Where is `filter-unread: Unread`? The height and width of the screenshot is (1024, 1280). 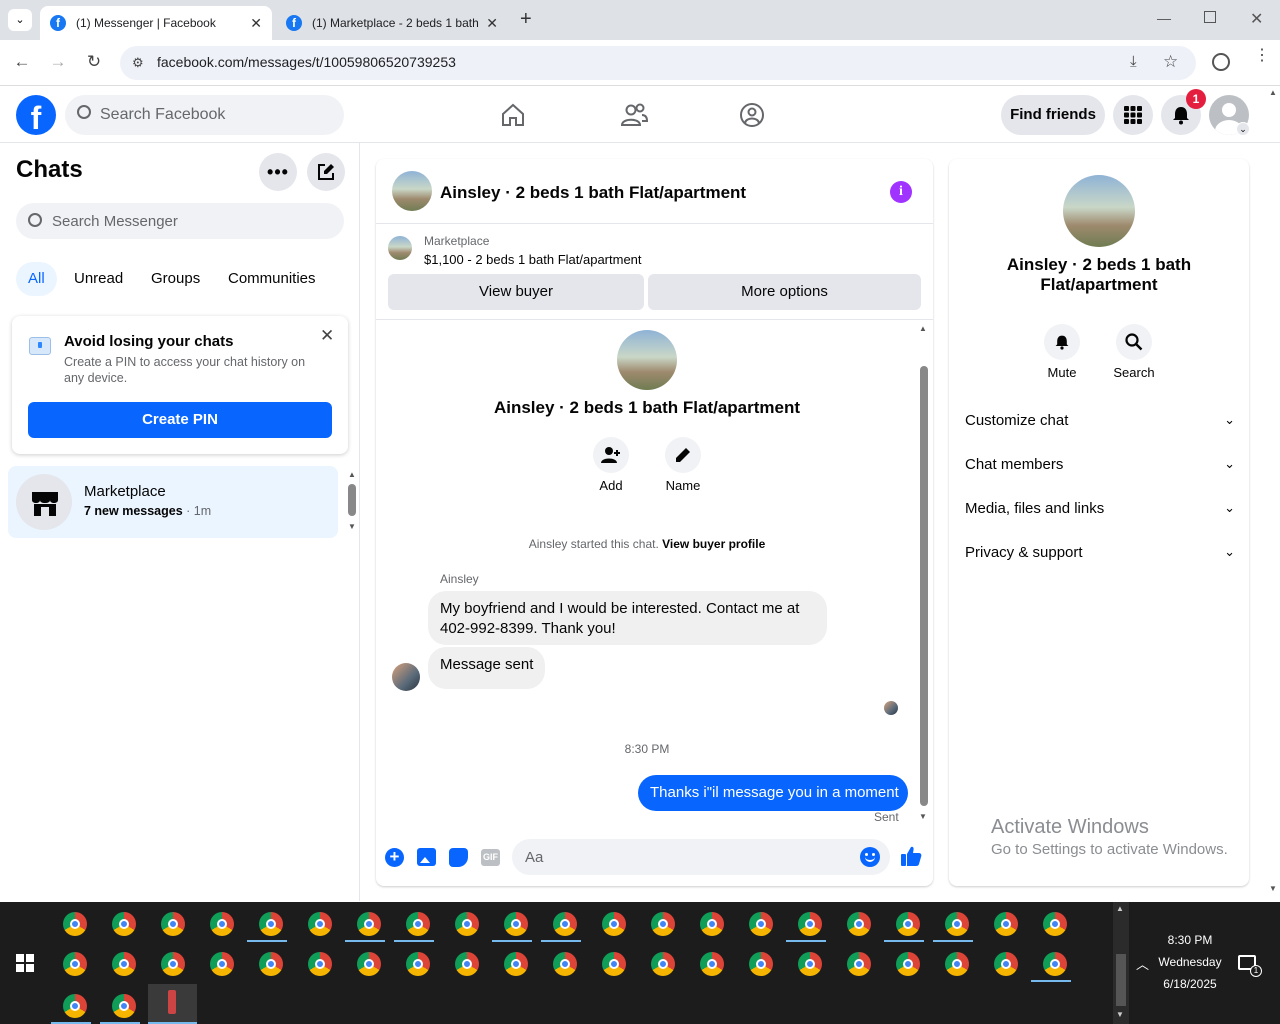
filter-unread: Unread is located at coordinates (98, 279).